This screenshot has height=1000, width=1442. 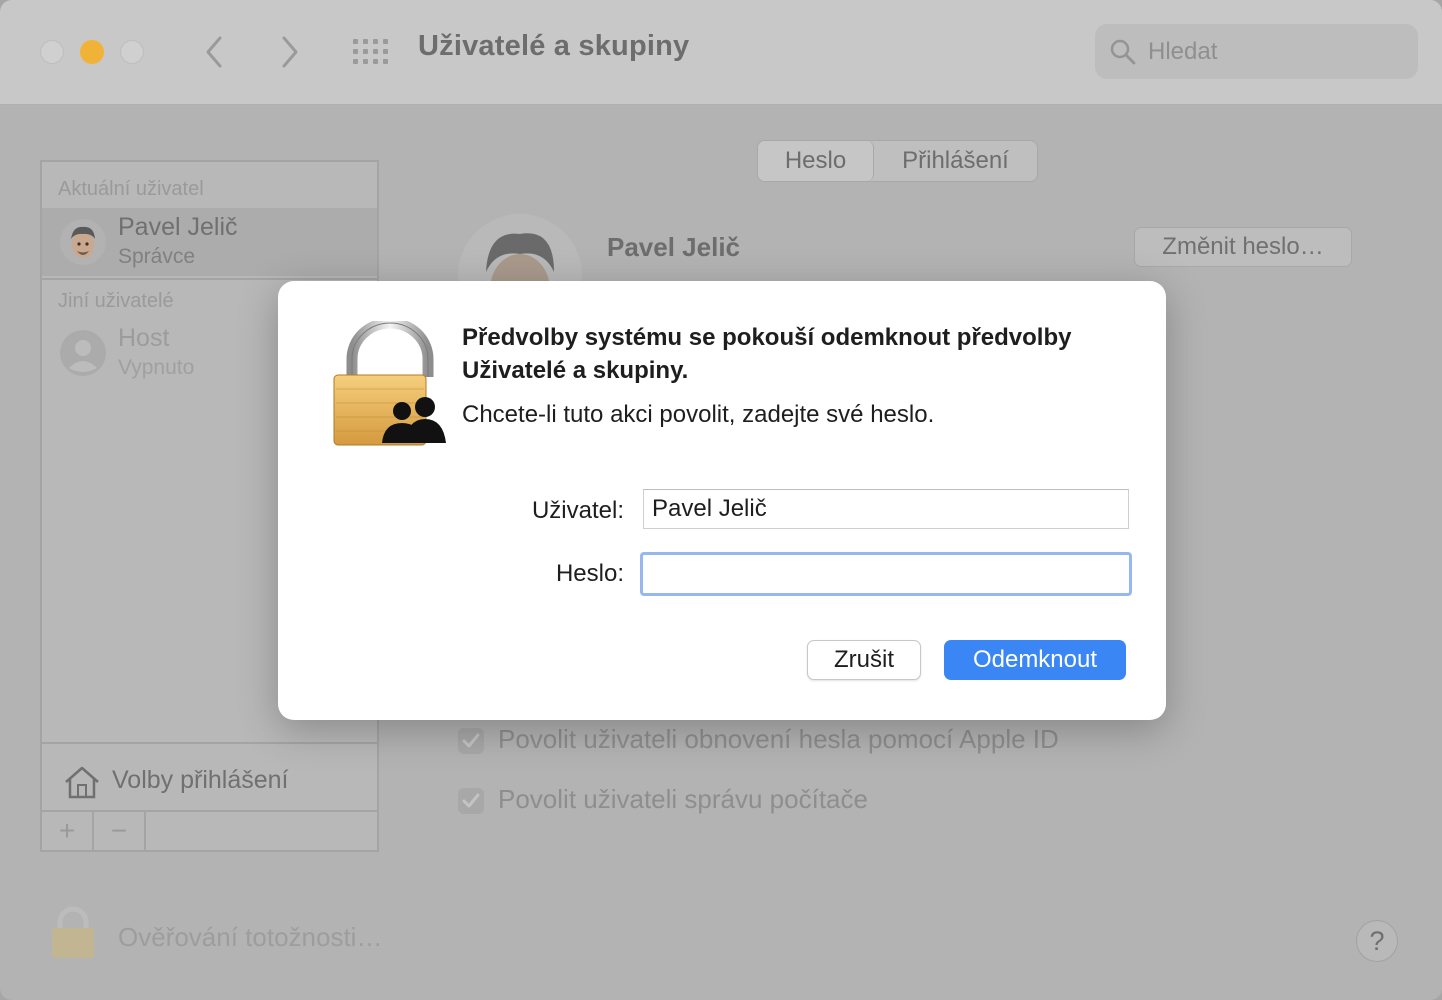 What do you see at coordinates (886, 509) in the screenshot?
I see `username-field: Pavel Jelič` at bounding box center [886, 509].